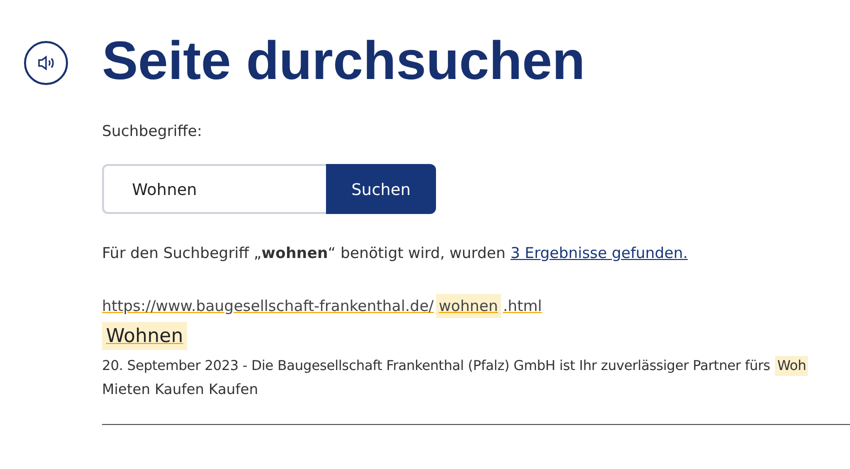  I want to click on read-aloud-button, so click(46, 63).